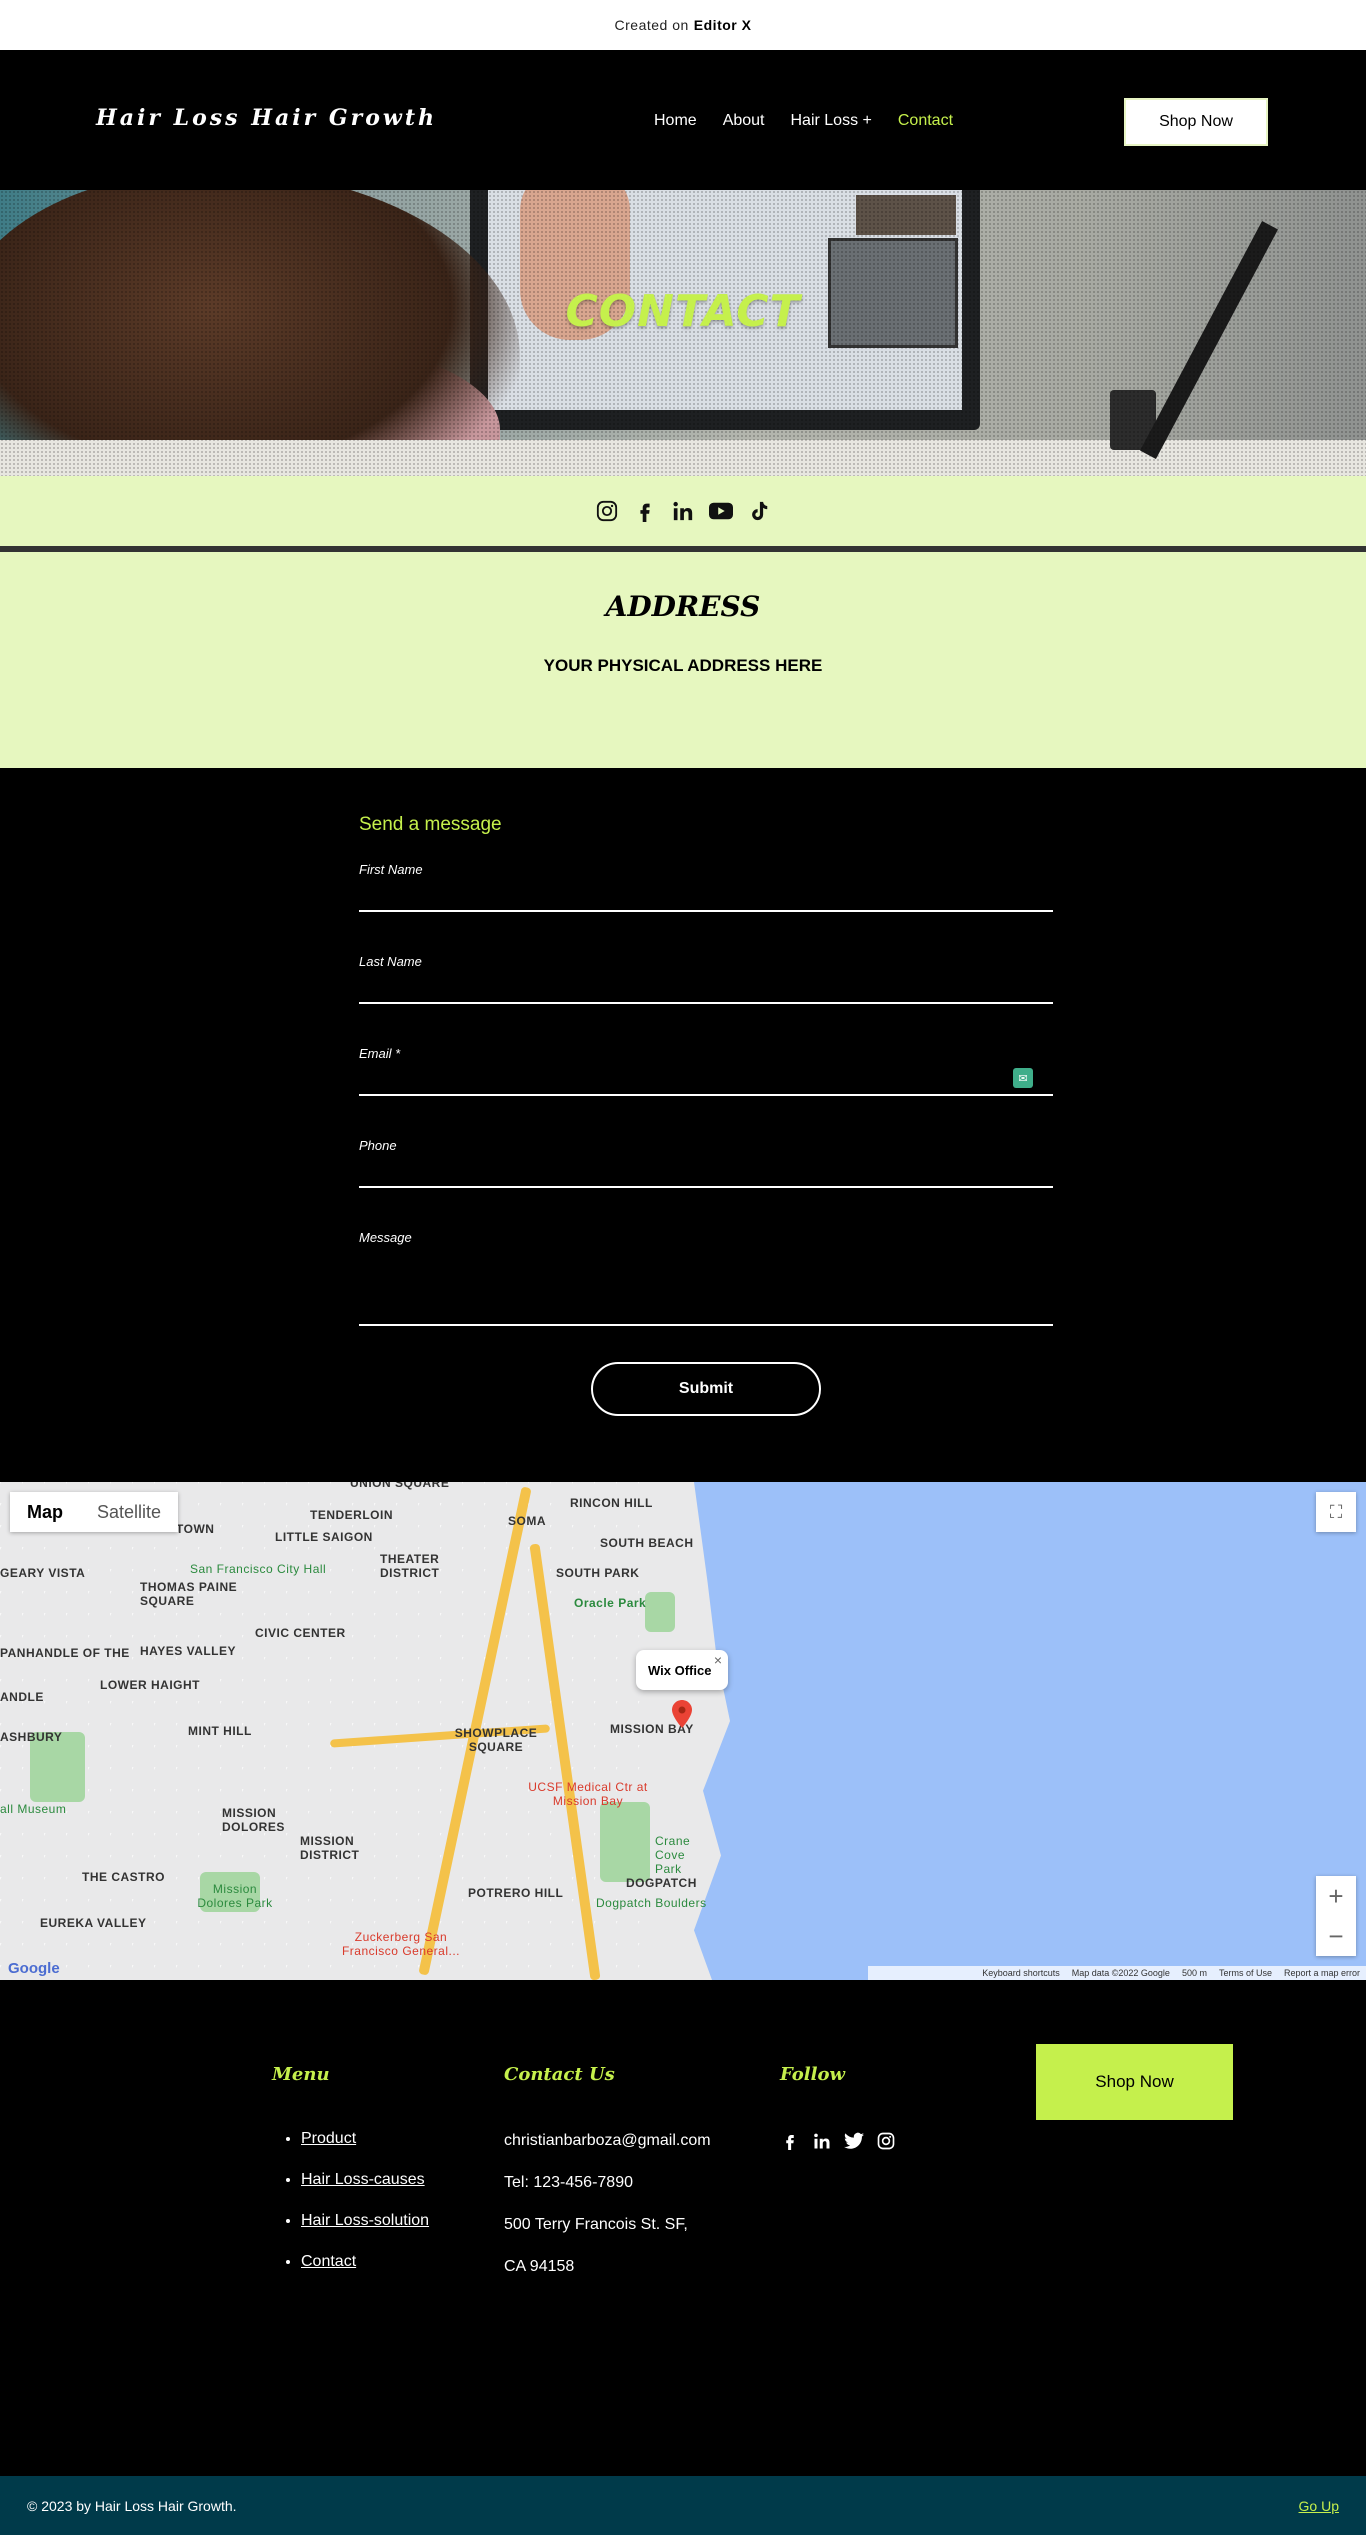 The height and width of the screenshot is (2535, 1366). What do you see at coordinates (559, 2074) in the screenshot?
I see `footer-contact-title: Contact Us` at bounding box center [559, 2074].